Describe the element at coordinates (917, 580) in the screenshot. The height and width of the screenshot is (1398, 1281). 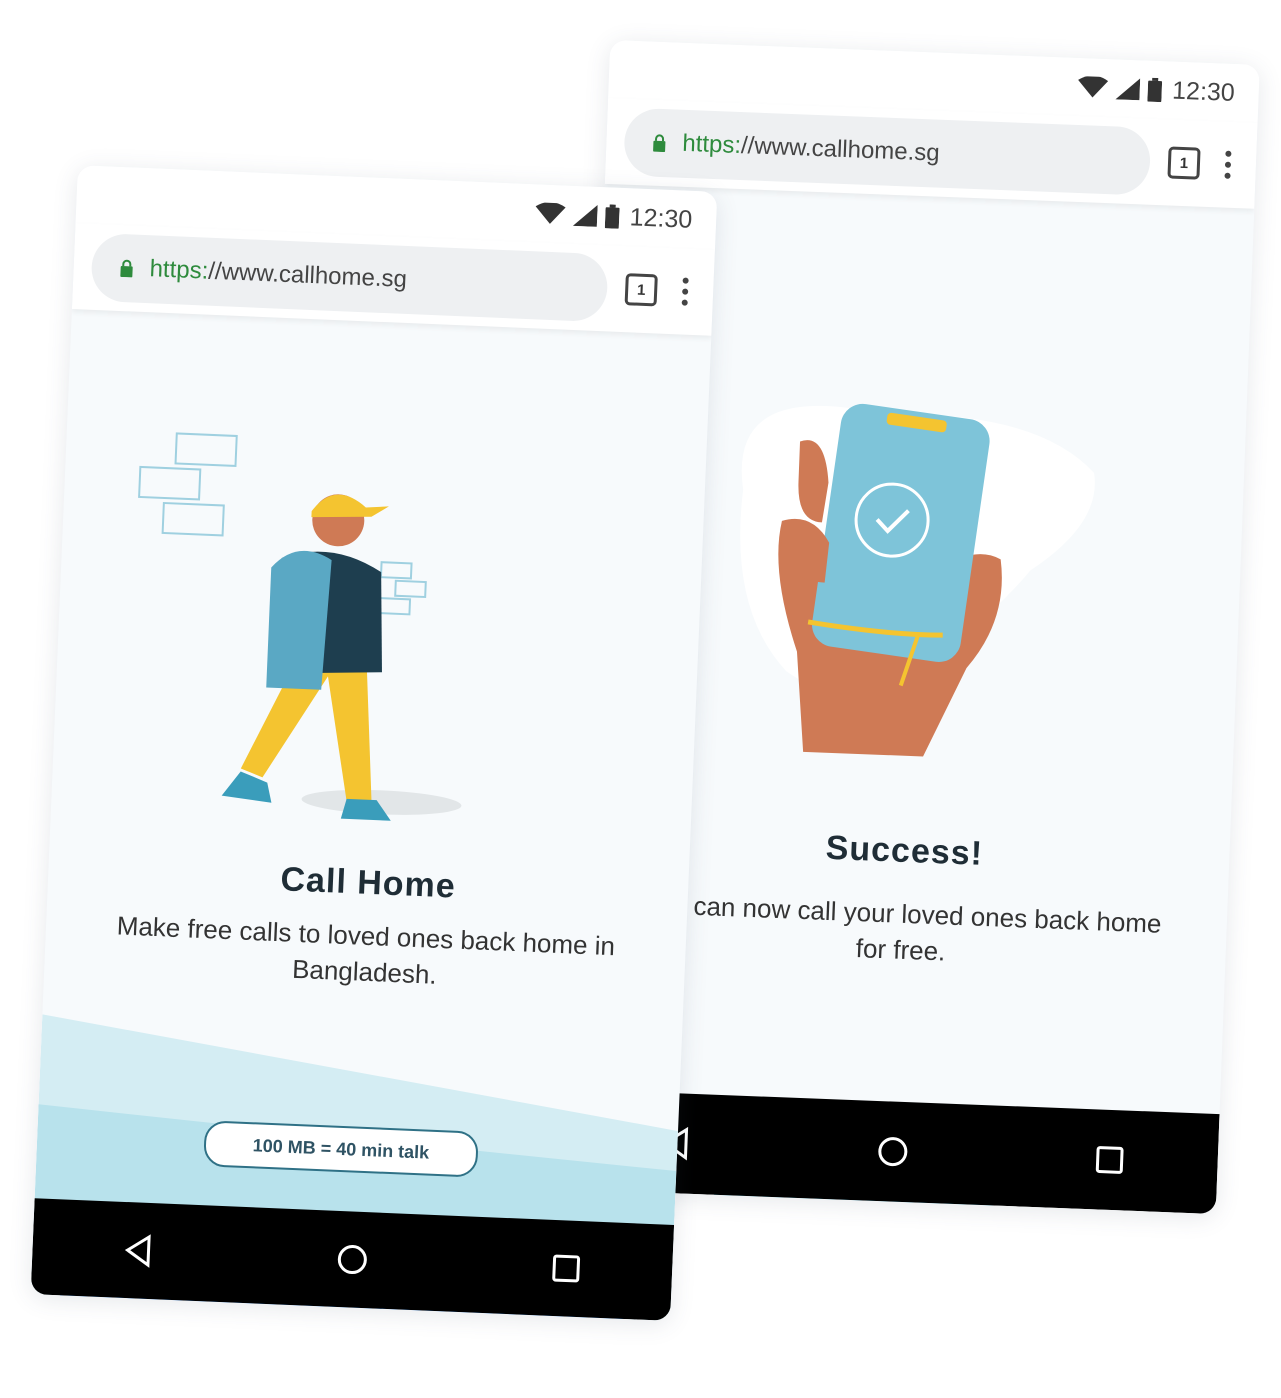
I see `hand-phone-illustration` at that location.